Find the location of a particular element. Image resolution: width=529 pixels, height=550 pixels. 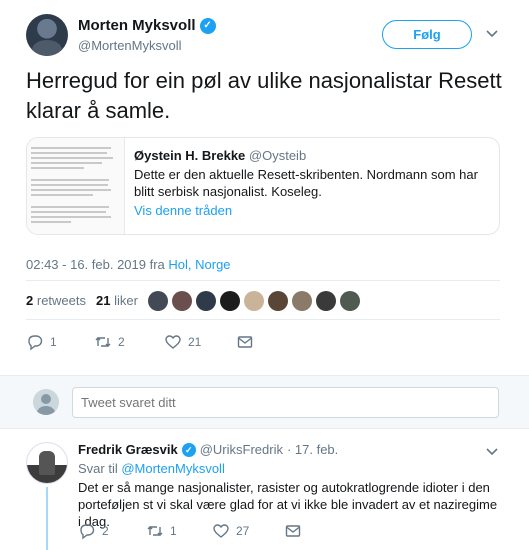

author-name-row: Morten Myksvoll ✓ is located at coordinates (147, 25).